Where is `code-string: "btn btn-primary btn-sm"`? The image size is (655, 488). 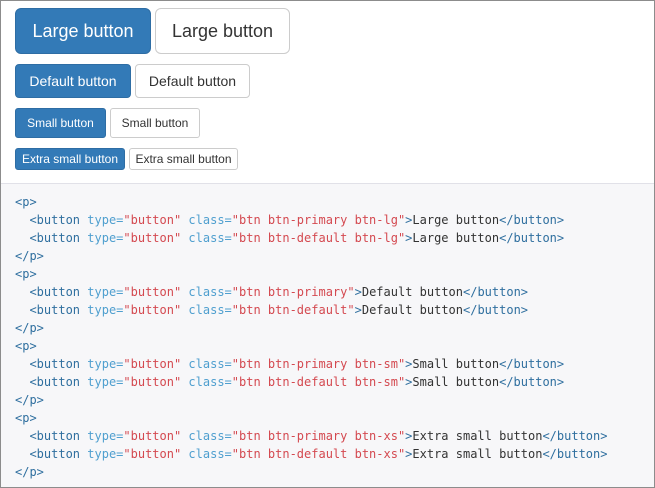 code-string: "btn btn-primary btn-sm" is located at coordinates (318, 364).